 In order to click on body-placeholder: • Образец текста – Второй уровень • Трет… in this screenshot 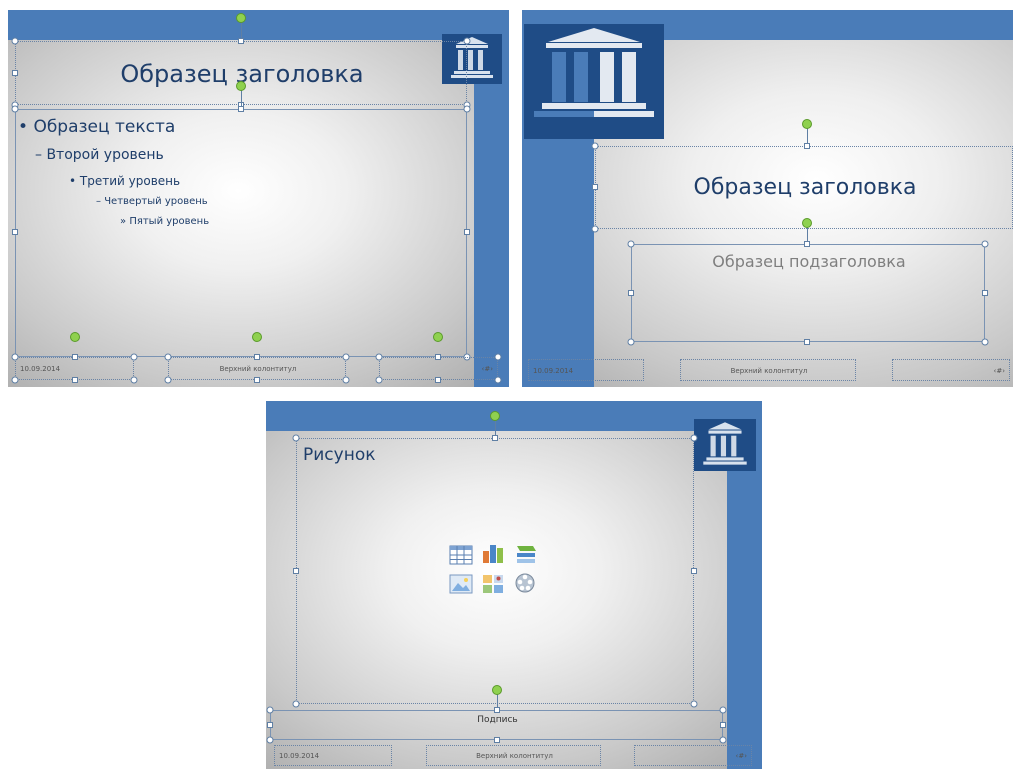, I will do `click(241, 233)`.